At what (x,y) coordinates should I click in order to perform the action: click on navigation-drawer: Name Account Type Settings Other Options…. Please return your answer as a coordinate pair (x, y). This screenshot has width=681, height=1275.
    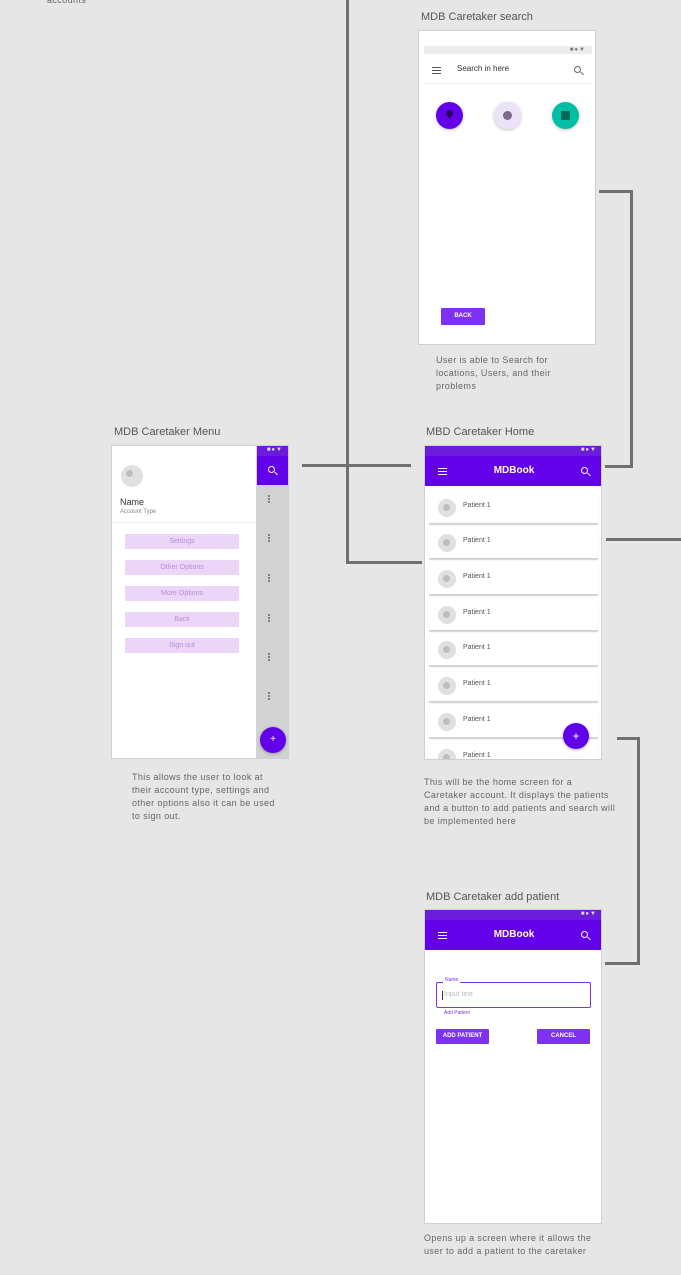
    Looking at the image, I should click on (184, 602).